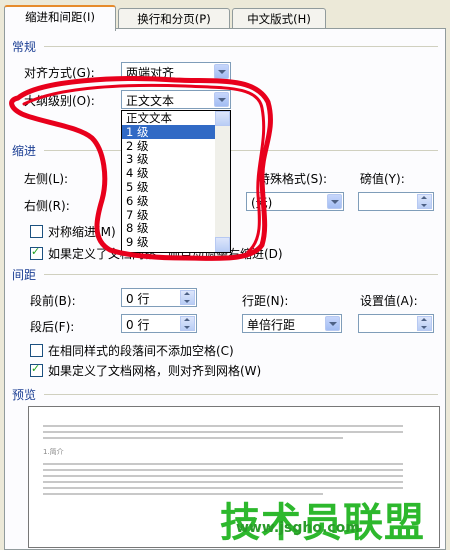 The height and width of the screenshot is (550, 450). I want to click on special-format-value: (无), so click(262, 203).